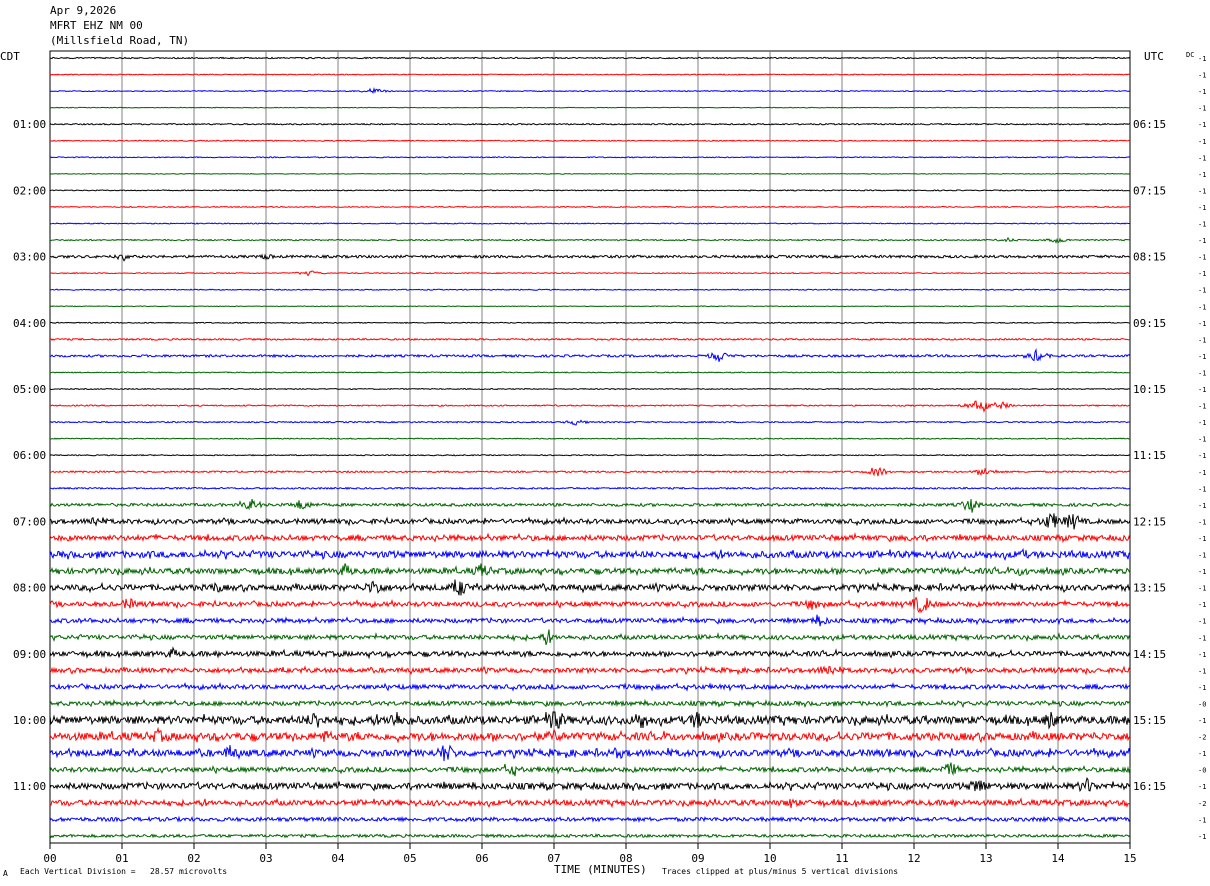 The image size is (1210, 886). What do you see at coordinates (985, 858) in the screenshot?
I see `x-tick-label: 13` at bounding box center [985, 858].